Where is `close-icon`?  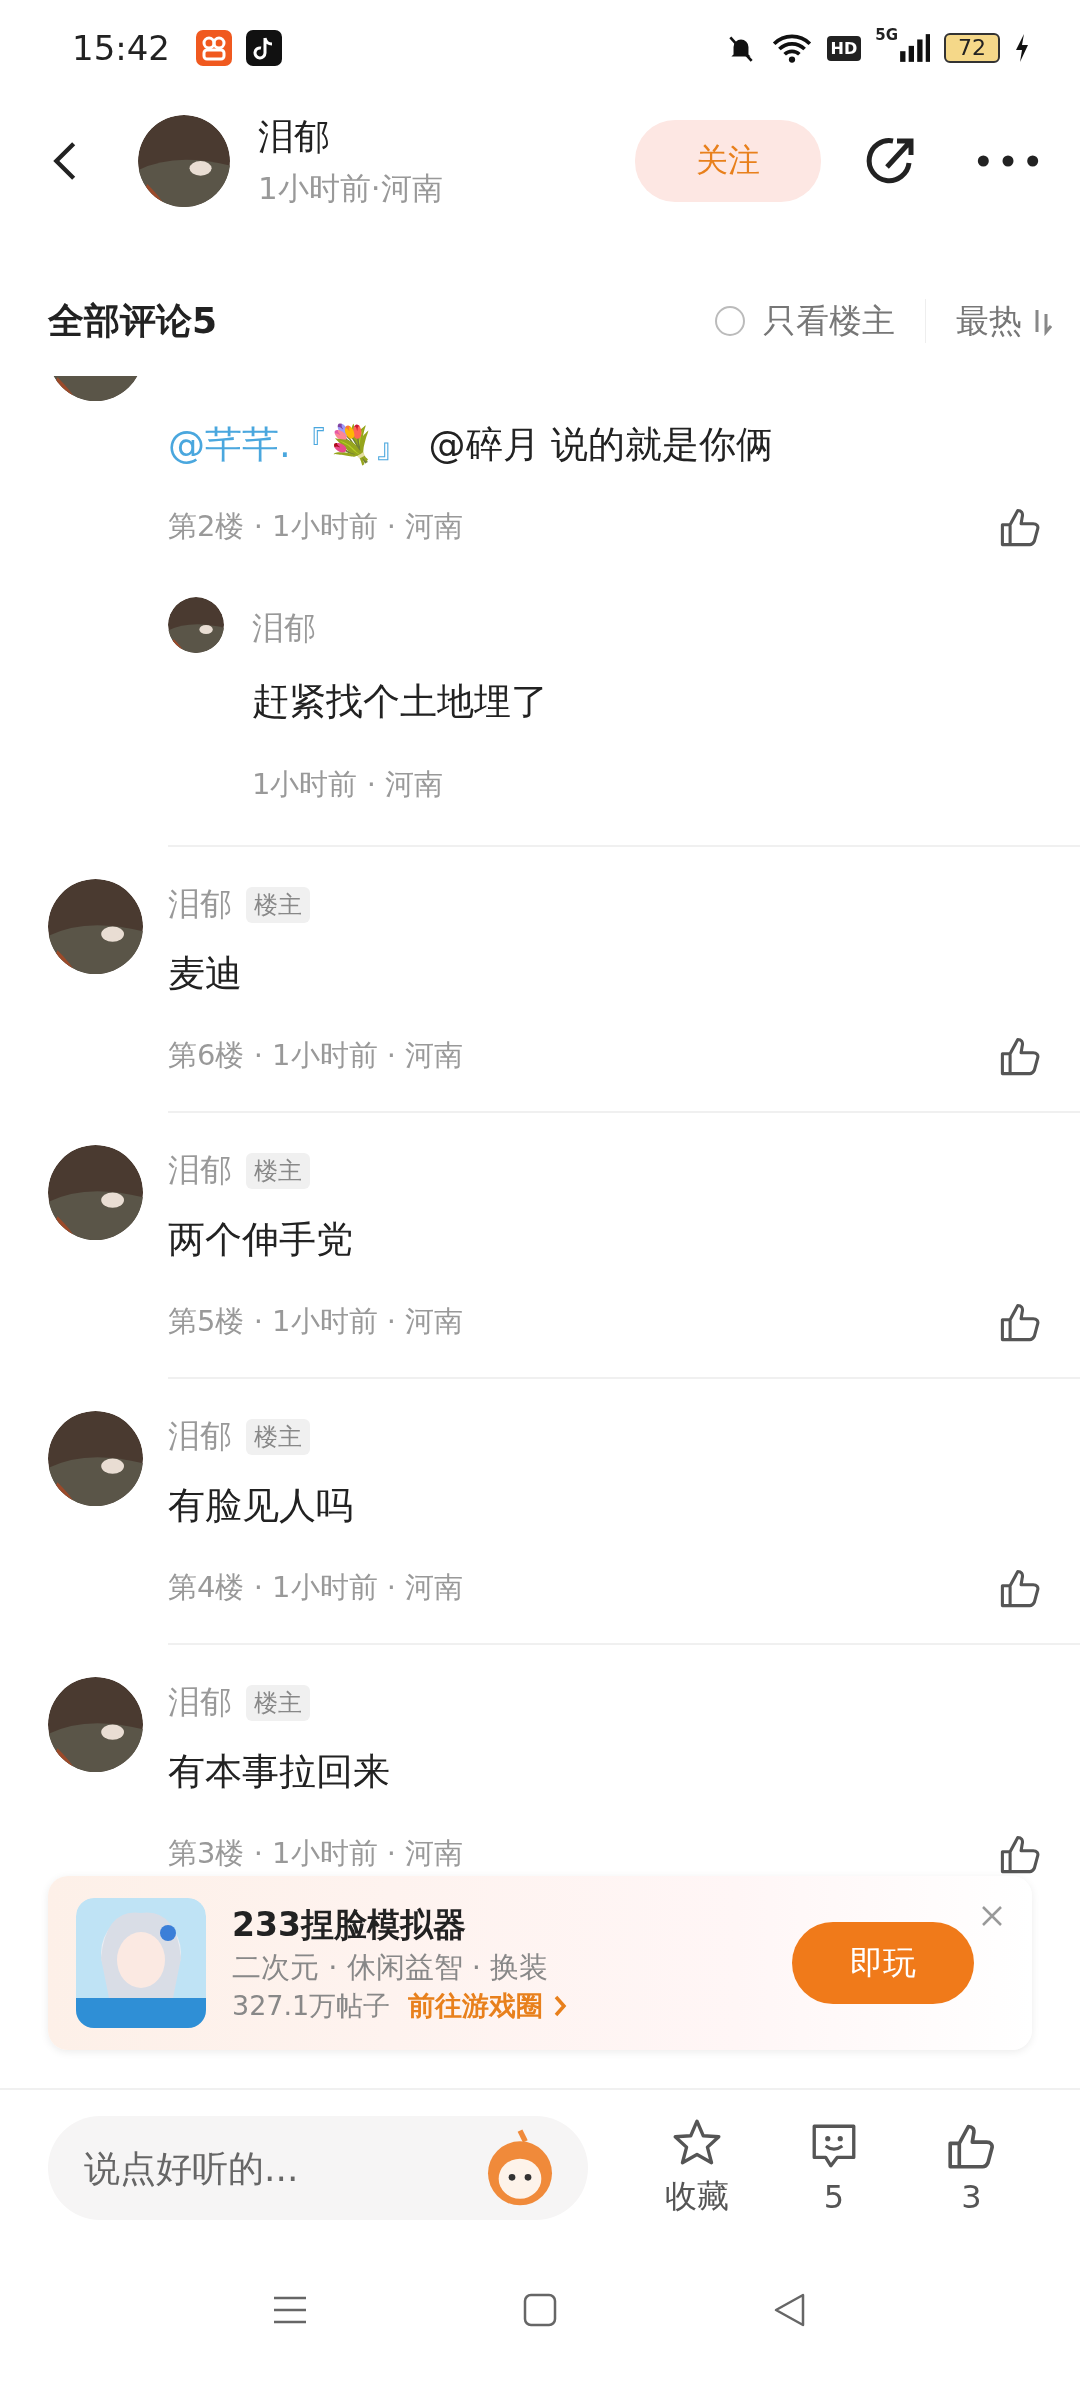
close-icon is located at coordinates (992, 1916).